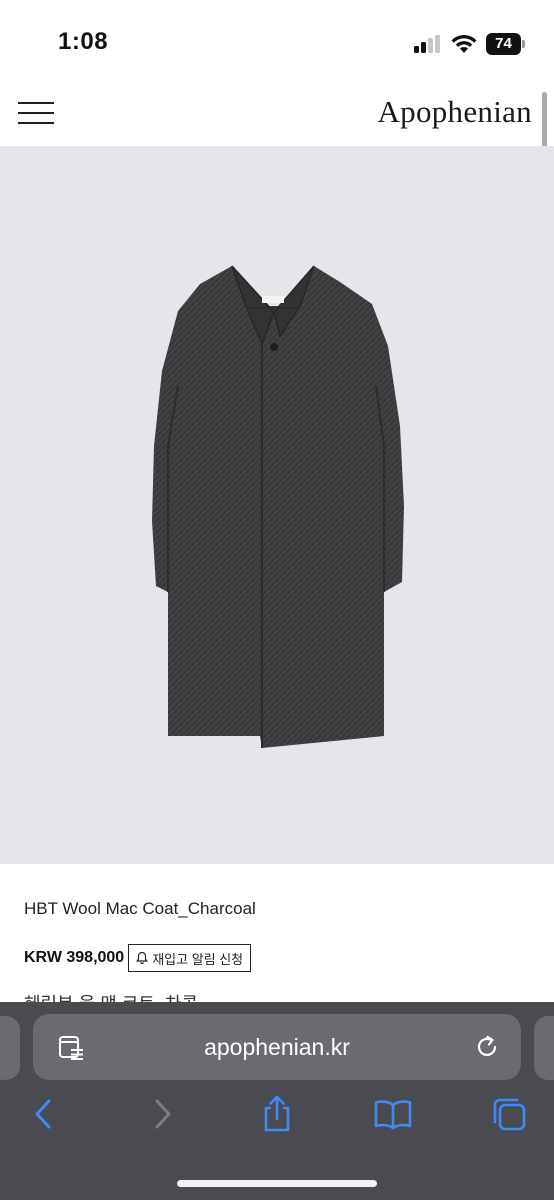 This screenshot has height=1200, width=554. I want to click on site-header: Apophenian, so click(277, 113).